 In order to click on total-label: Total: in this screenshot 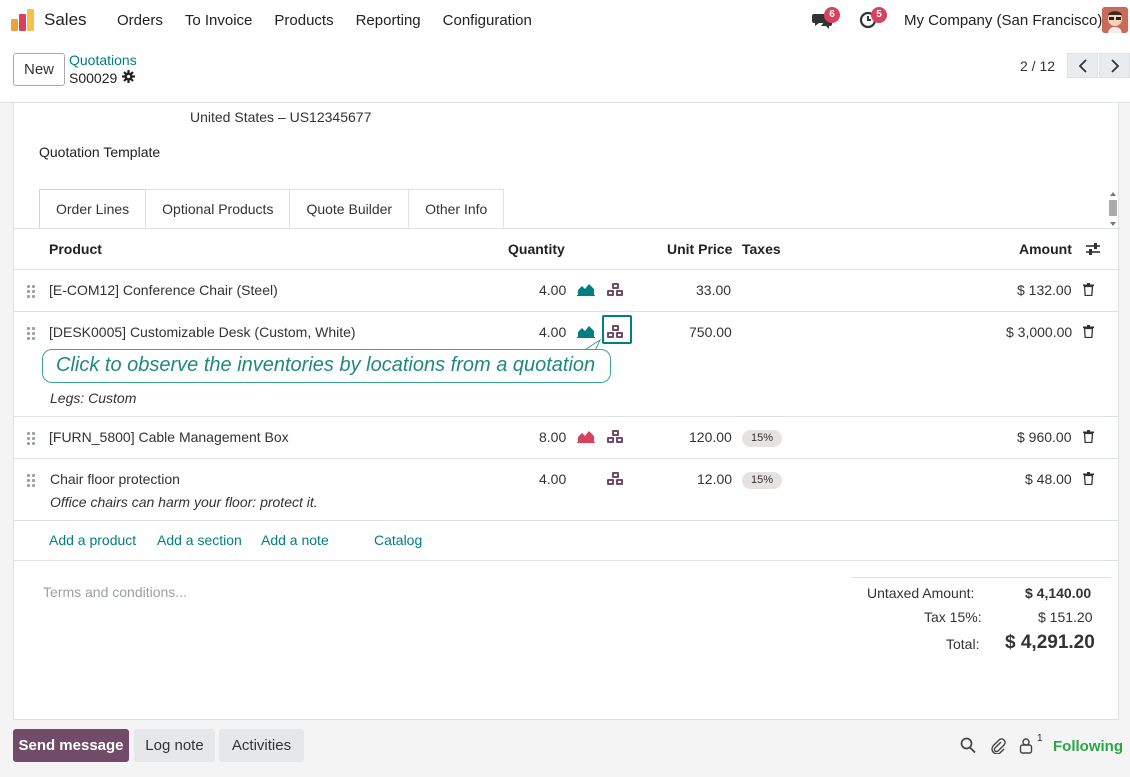, I will do `click(963, 644)`.